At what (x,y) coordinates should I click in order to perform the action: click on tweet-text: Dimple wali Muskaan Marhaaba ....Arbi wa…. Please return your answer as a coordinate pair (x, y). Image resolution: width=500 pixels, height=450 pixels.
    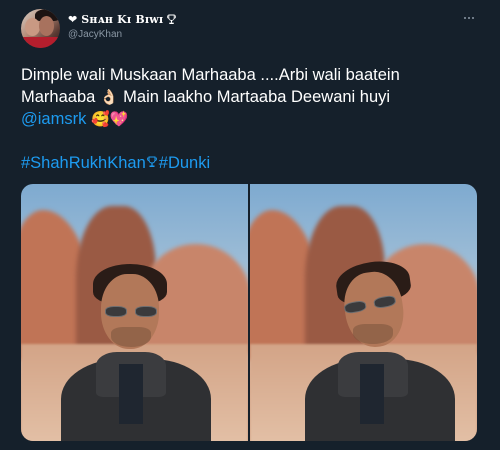
    Looking at the image, I should click on (251, 97).